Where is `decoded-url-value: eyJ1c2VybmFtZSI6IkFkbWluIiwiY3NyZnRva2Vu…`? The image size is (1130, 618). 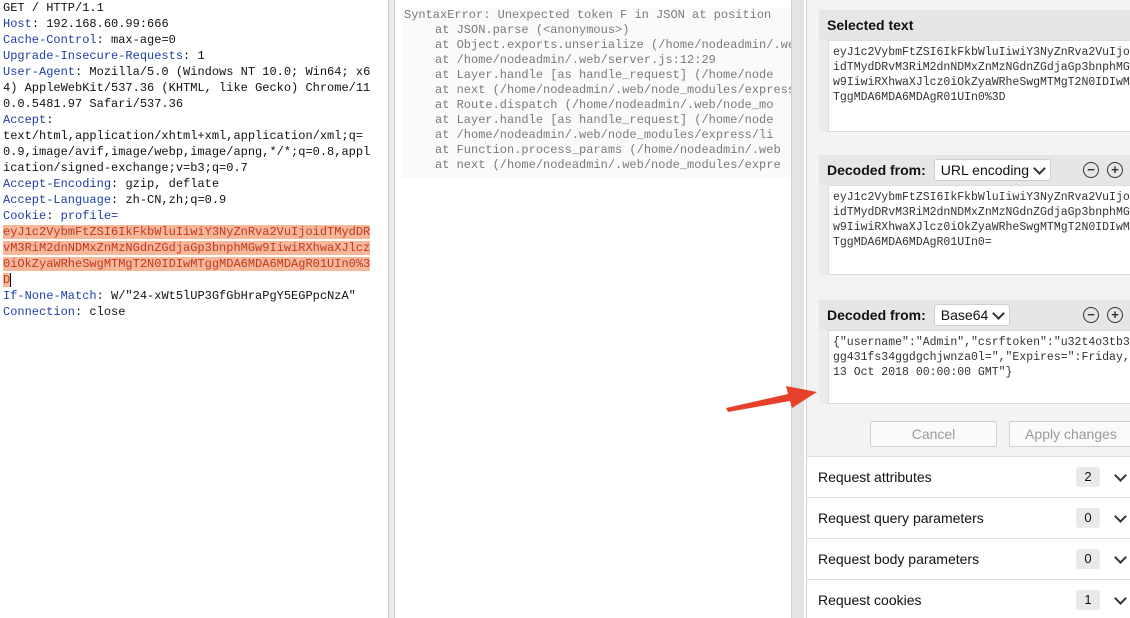
decoded-url-value: eyJ1c2VybmFtZSI6IkFkbWluIiwiY3NyZnRva2Vu… is located at coordinates (981, 220).